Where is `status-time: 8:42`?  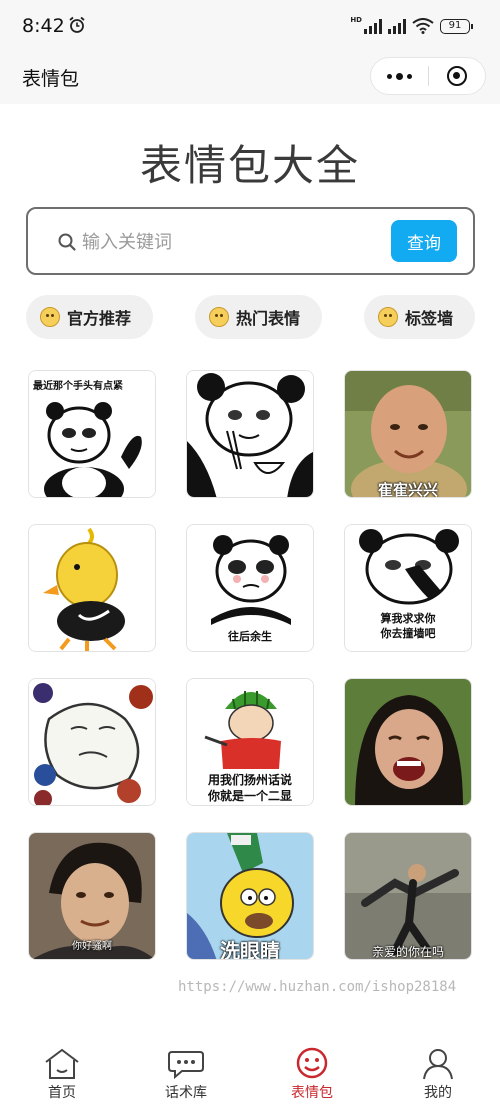
status-time: 8:42 is located at coordinates (43, 26).